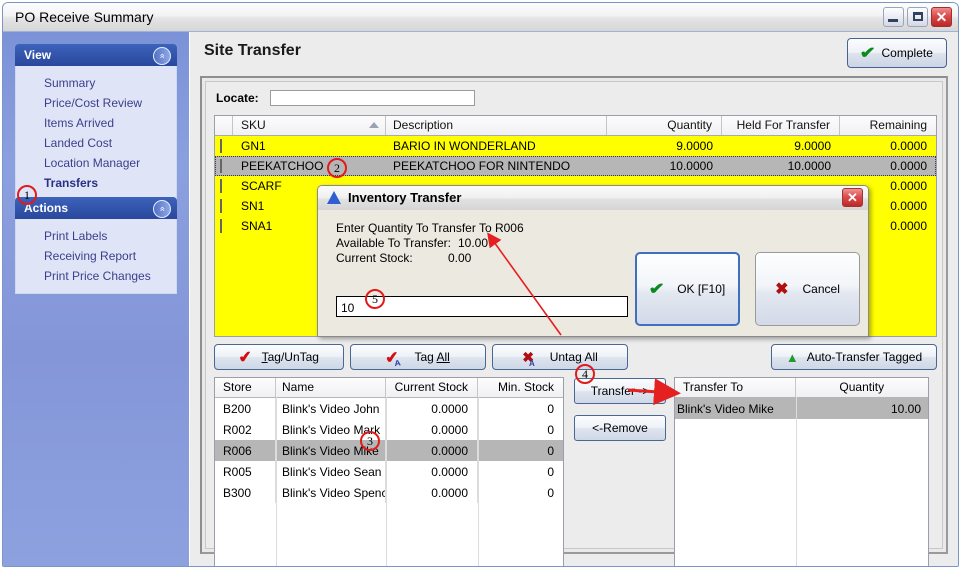 Image resolution: width=963 pixels, height=571 pixels. What do you see at coordinates (334, 197) in the screenshot?
I see `triangle-icon` at bounding box center [334, 197].